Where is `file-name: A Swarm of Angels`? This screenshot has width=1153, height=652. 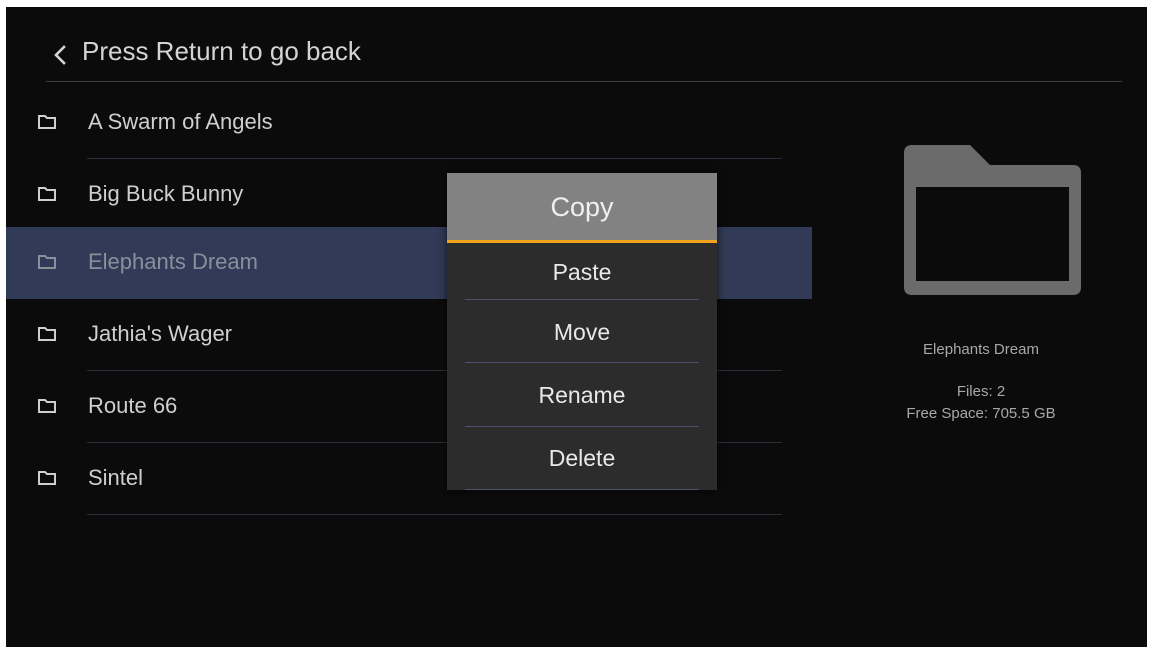 file-name: A Swarm of Angels is located at coordinates (180, 121).